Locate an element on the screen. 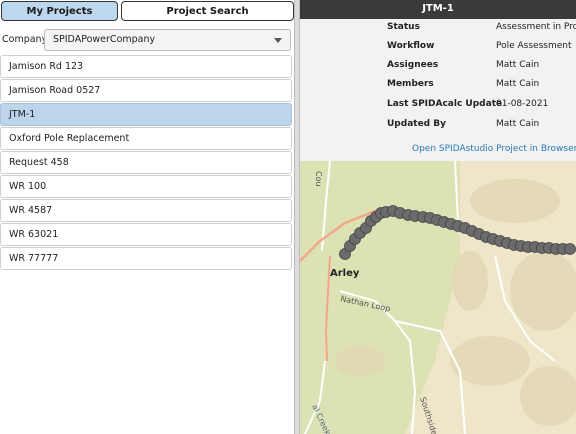  detail-value: Pole Assessment is located at coordinates (534, 46).